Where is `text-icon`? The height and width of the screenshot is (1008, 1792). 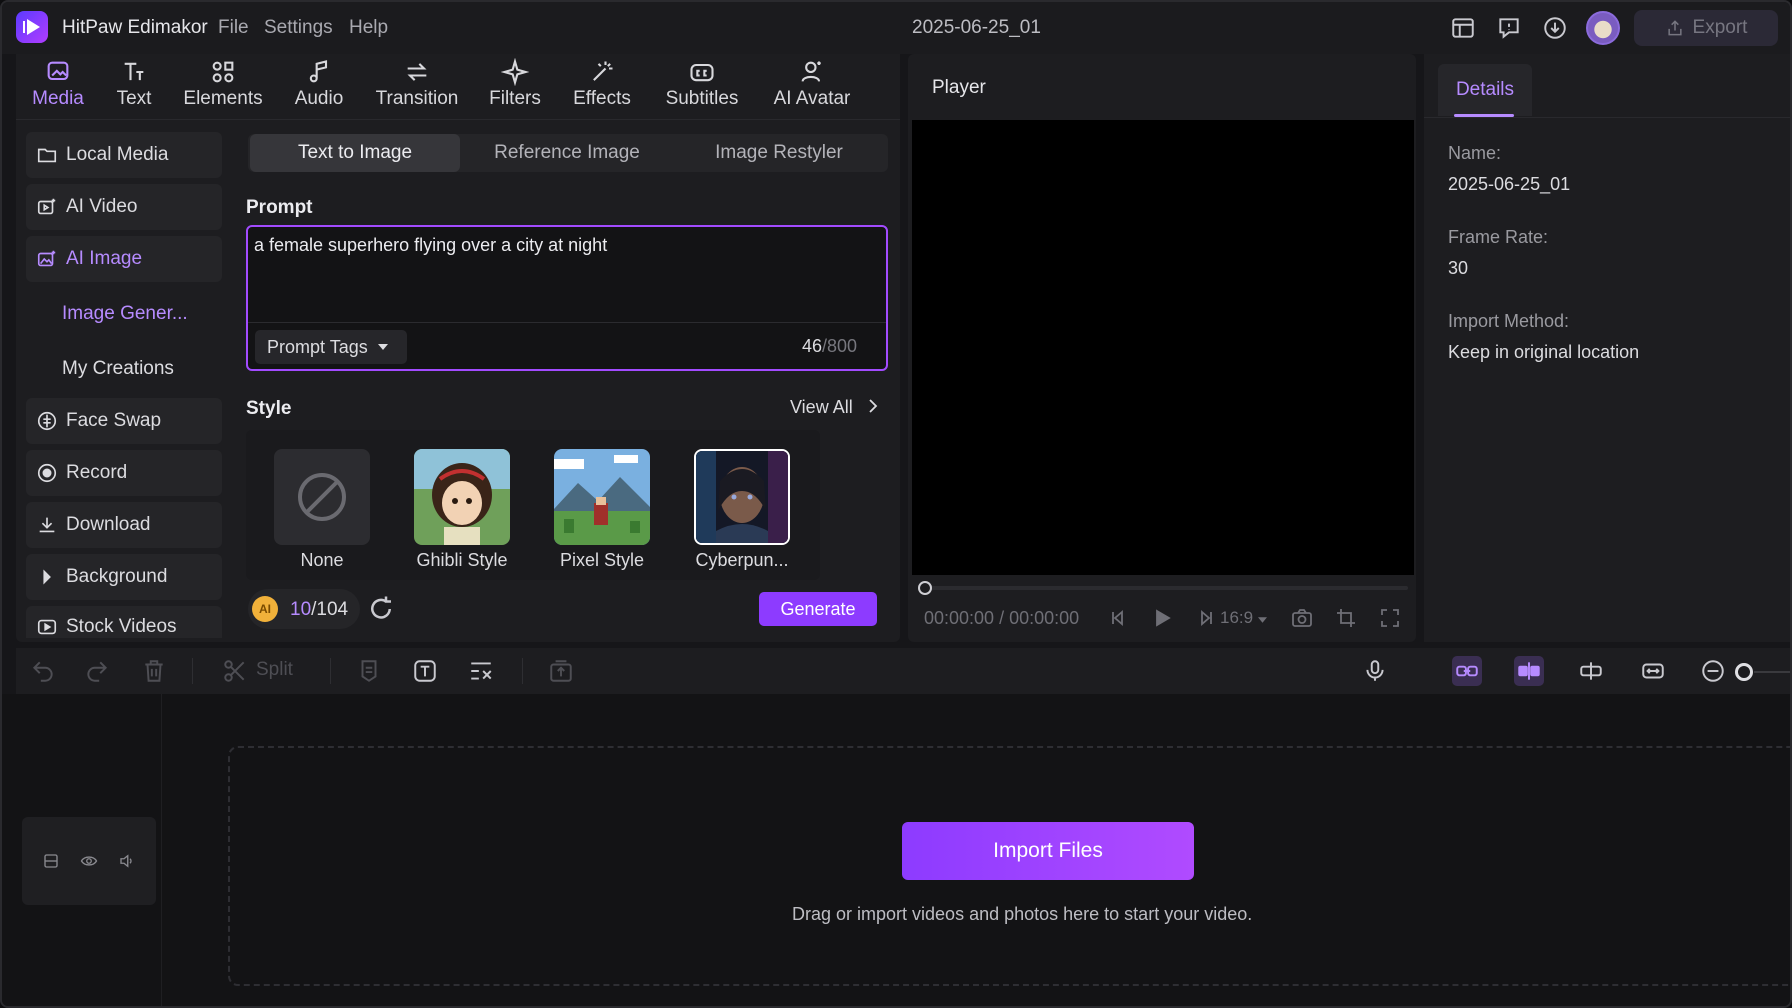
text-icon is located at coordinates (134, 71).